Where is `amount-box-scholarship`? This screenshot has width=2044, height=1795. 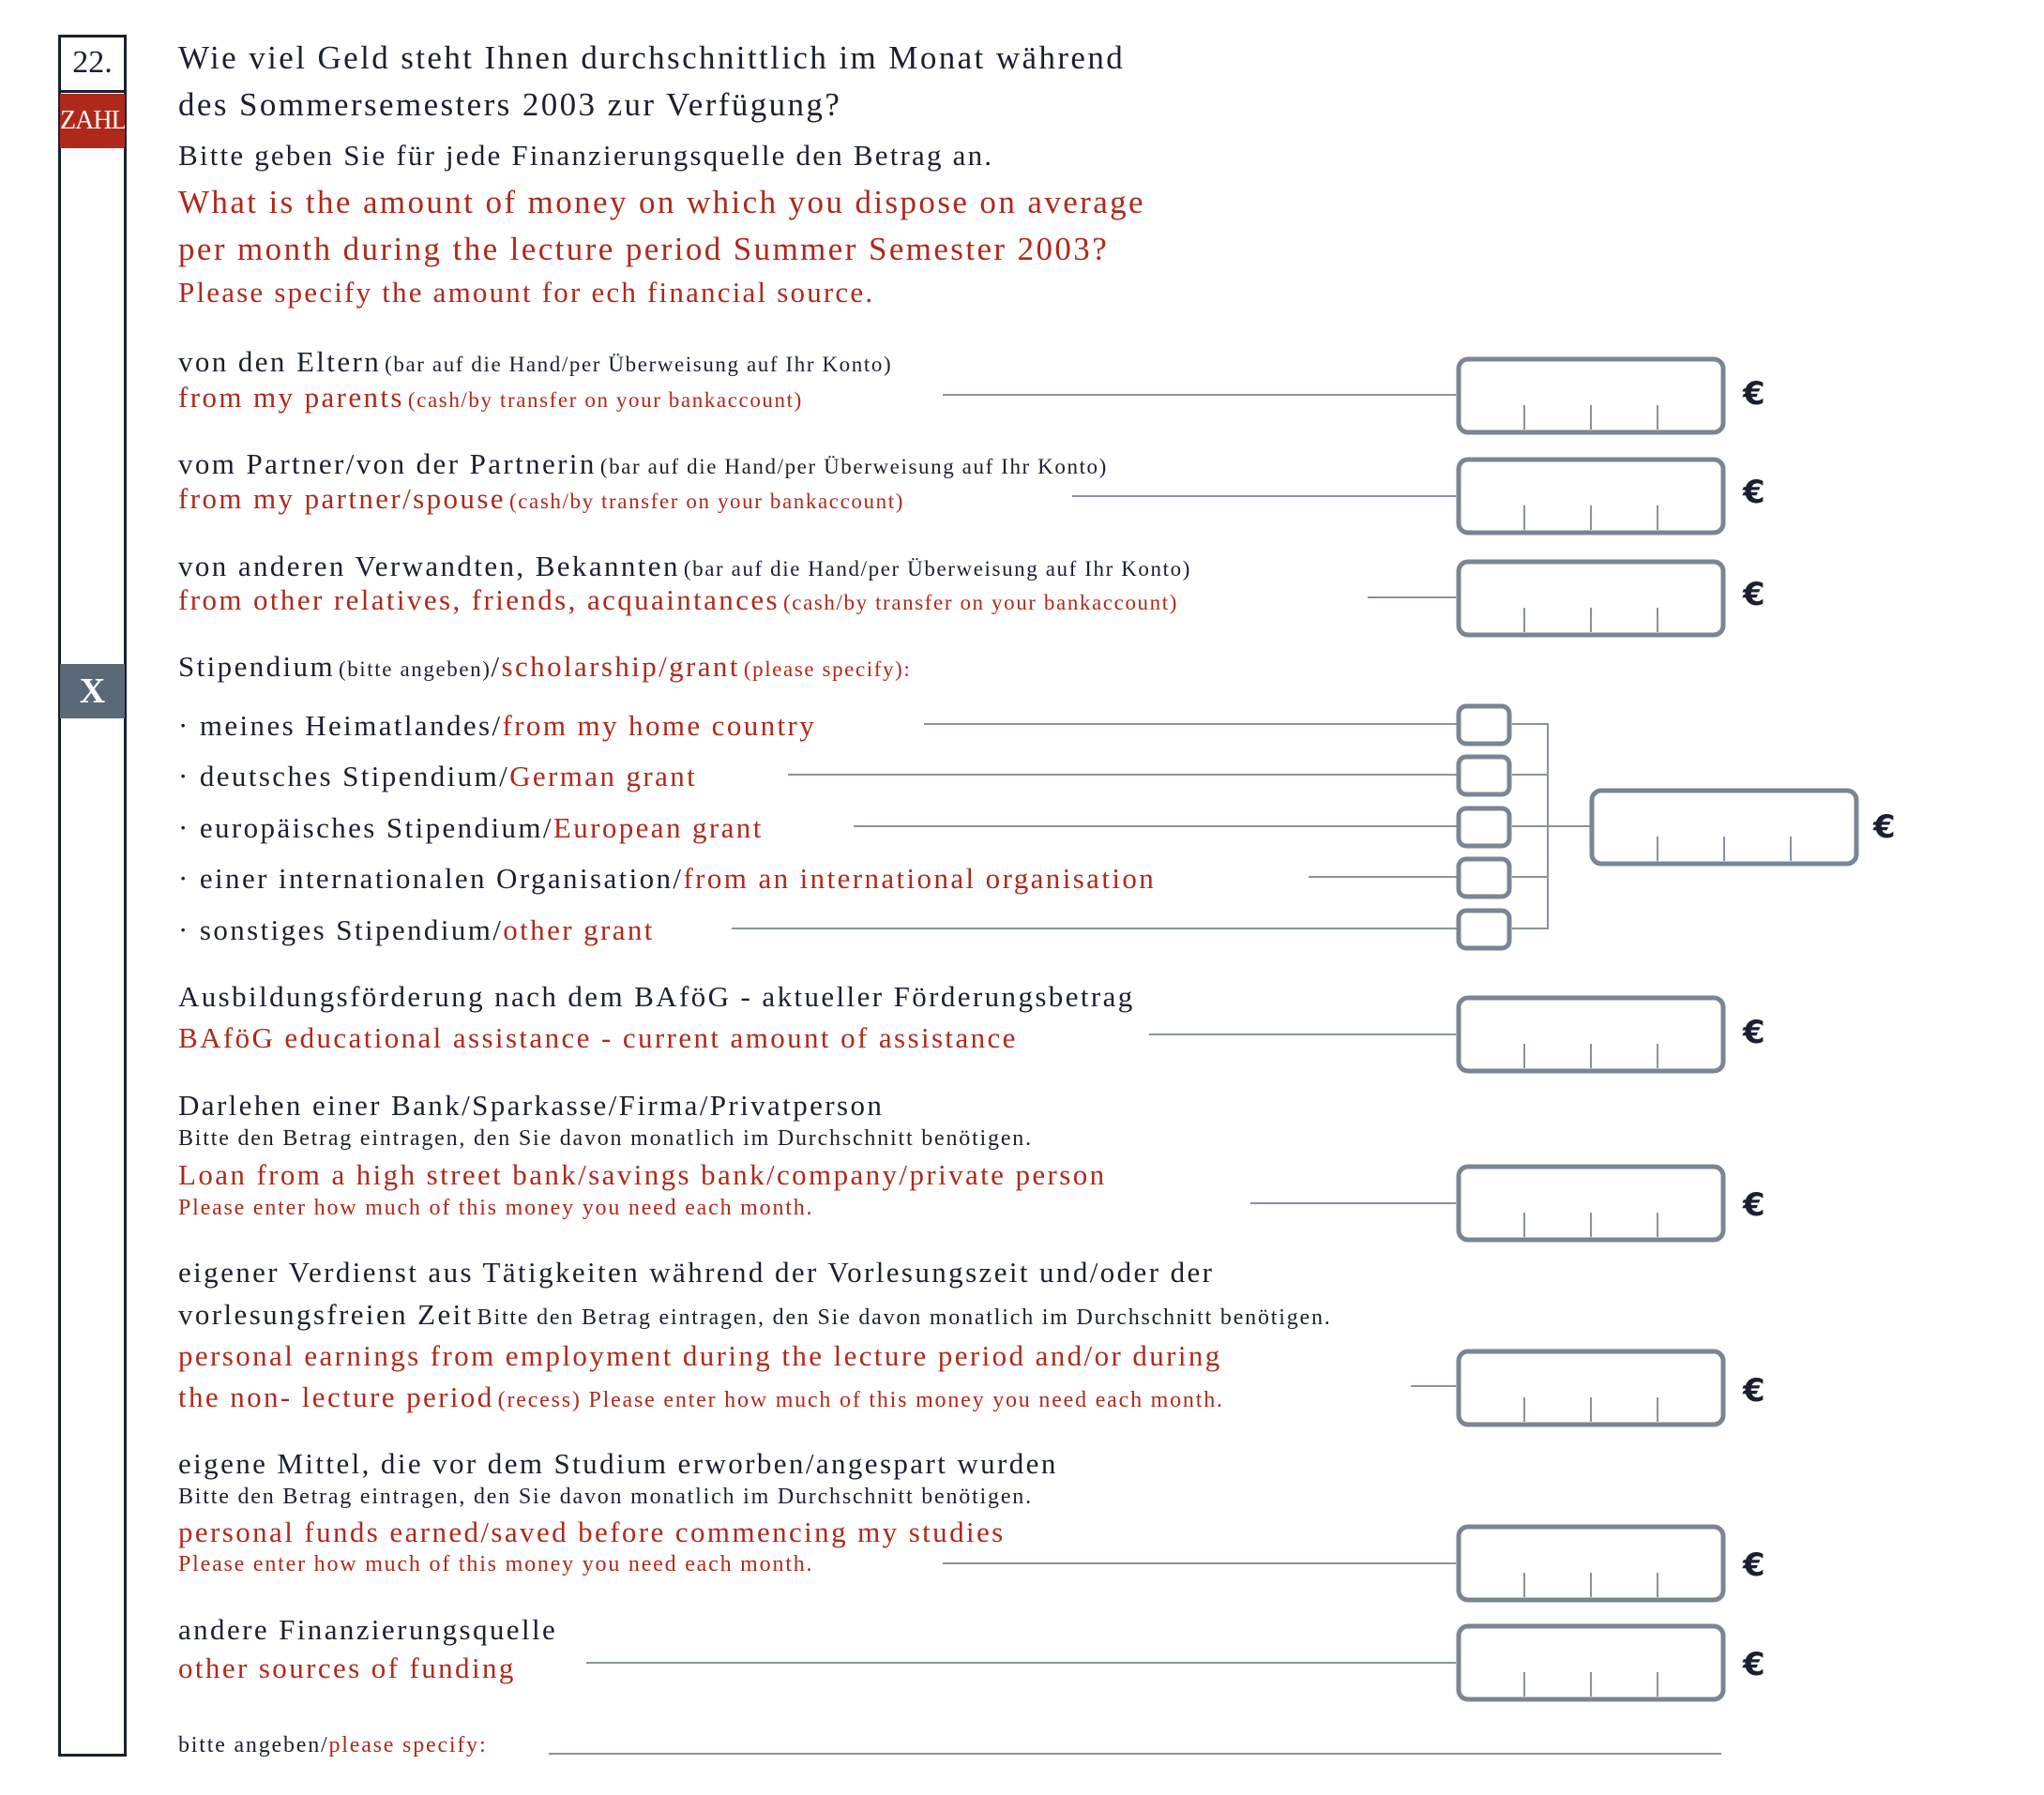
amount-box-scholarship is located at coordinates (1725, 827).